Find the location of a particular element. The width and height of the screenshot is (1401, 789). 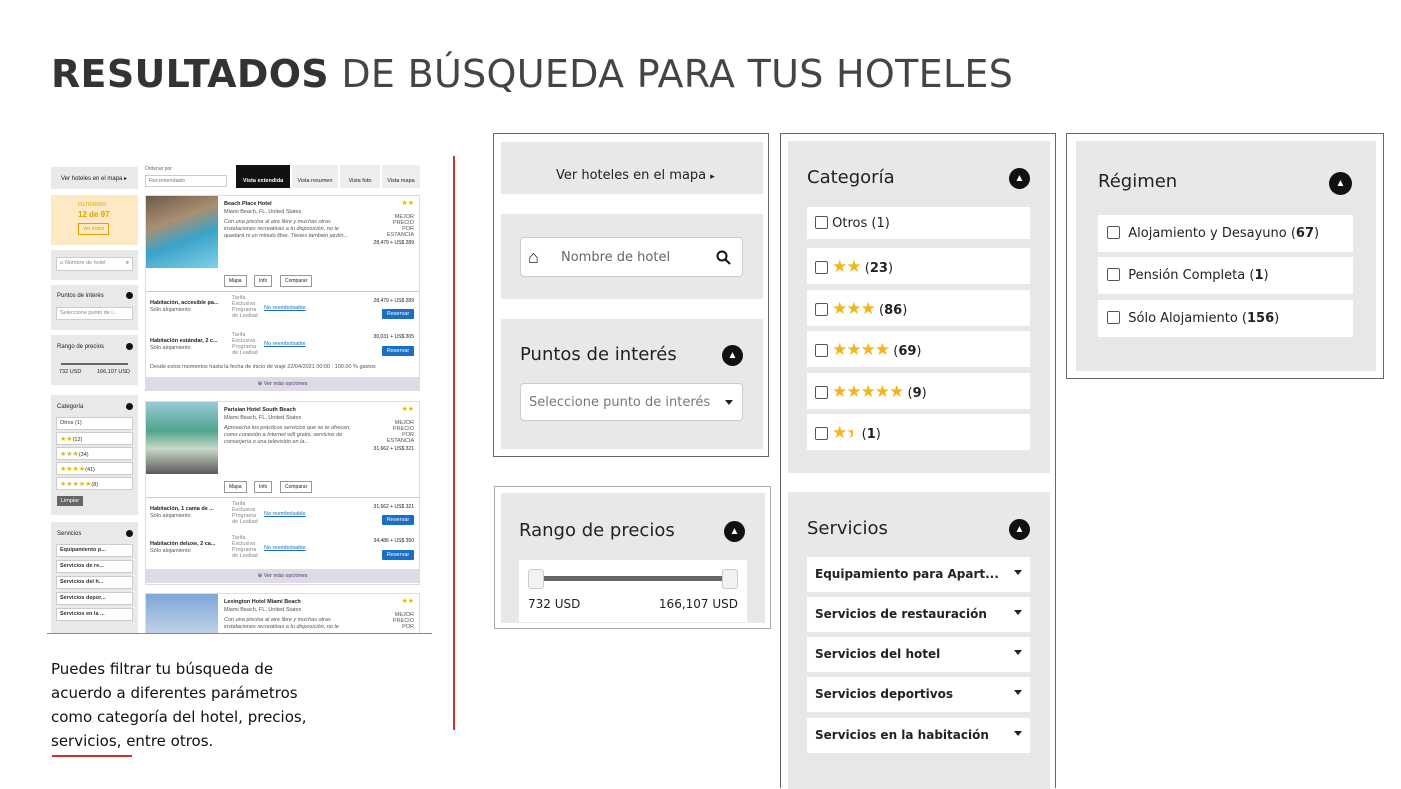

star-icon: ★★★★★ is located at coordinates (868, 392).